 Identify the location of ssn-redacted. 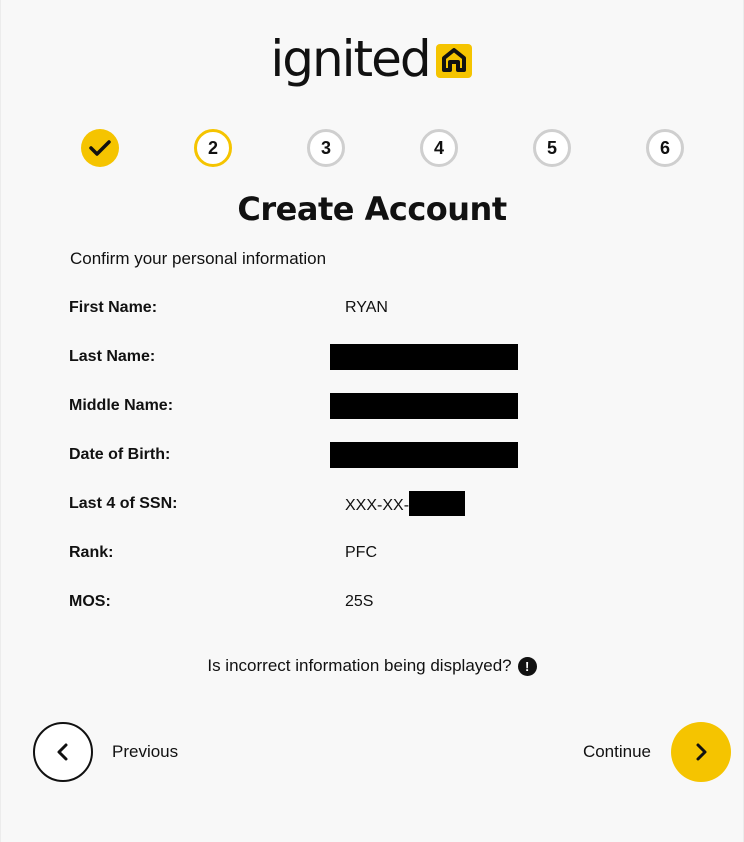
(437, 503).